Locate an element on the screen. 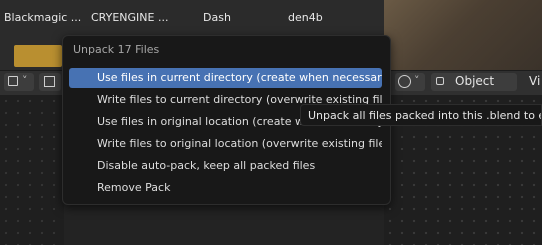 The image size is (542, 245). node-canvas-left is located at coordinates (32, 170).